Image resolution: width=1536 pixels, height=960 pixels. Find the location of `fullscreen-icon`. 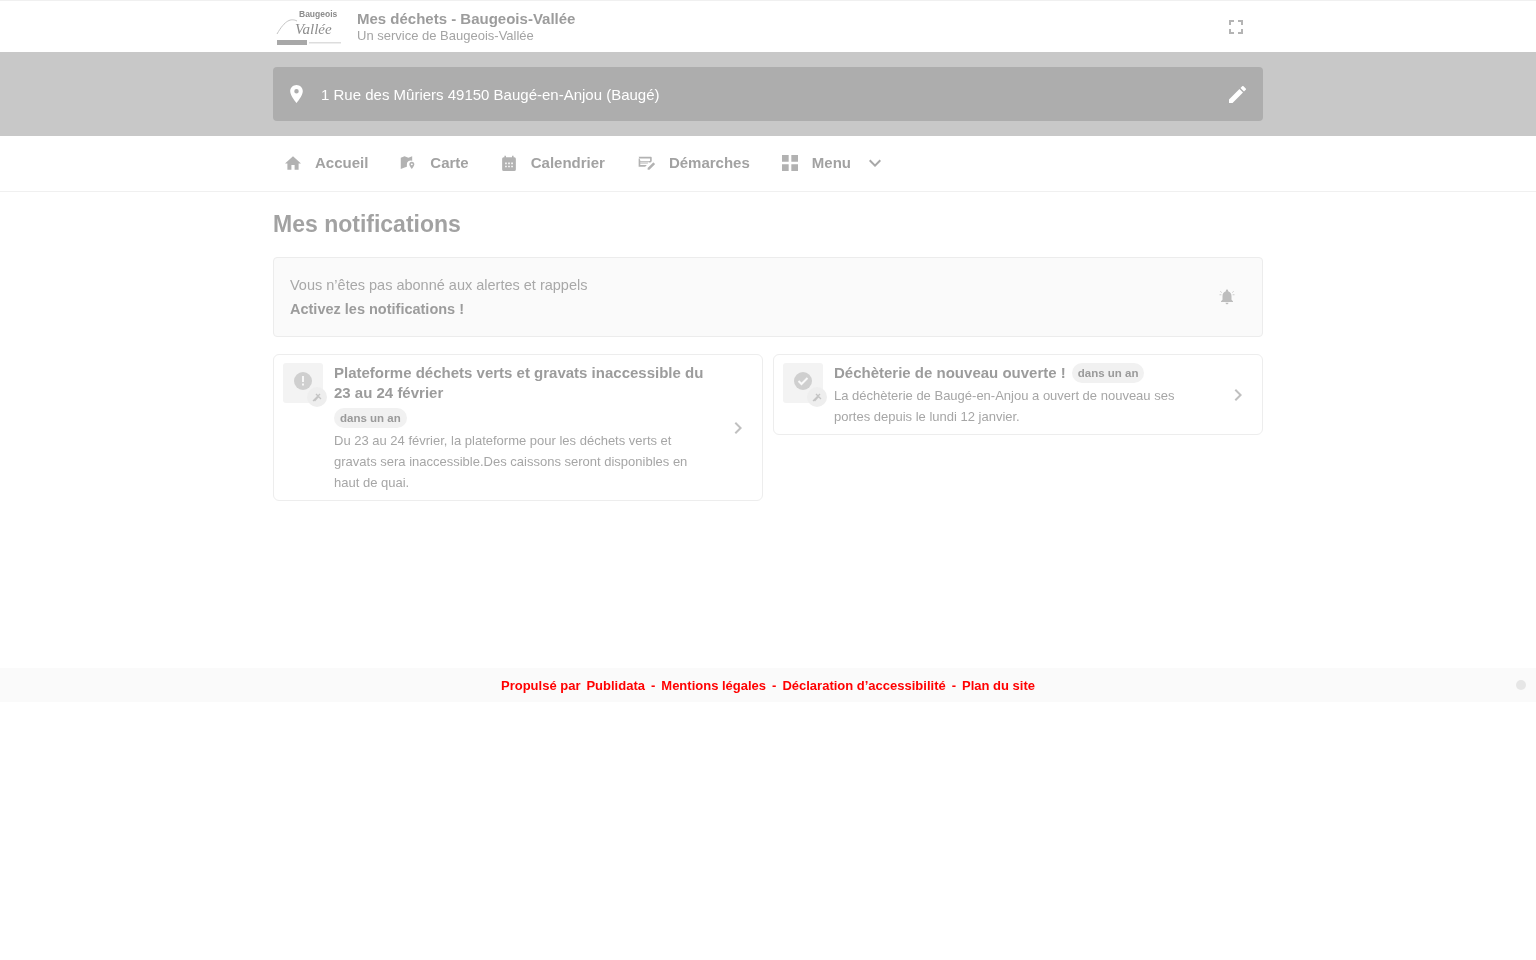

fullscreen-icon is located at coordinates (1236, 26).